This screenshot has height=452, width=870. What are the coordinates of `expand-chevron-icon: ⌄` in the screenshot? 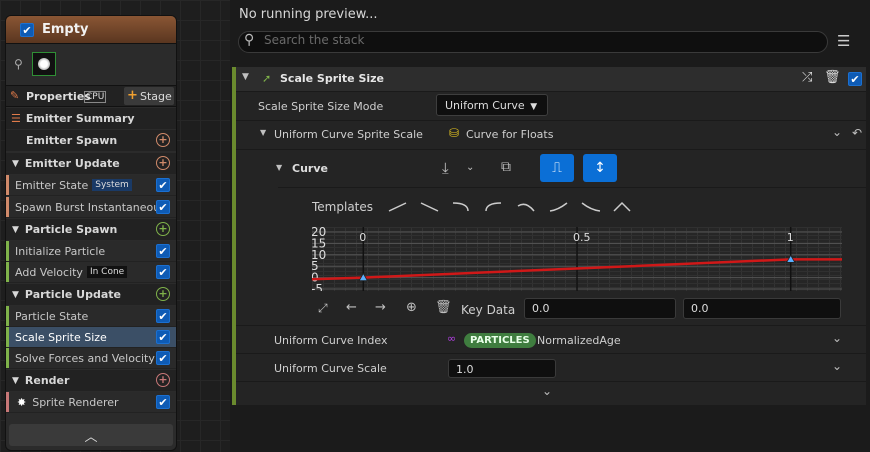 It's located at (547, 391).